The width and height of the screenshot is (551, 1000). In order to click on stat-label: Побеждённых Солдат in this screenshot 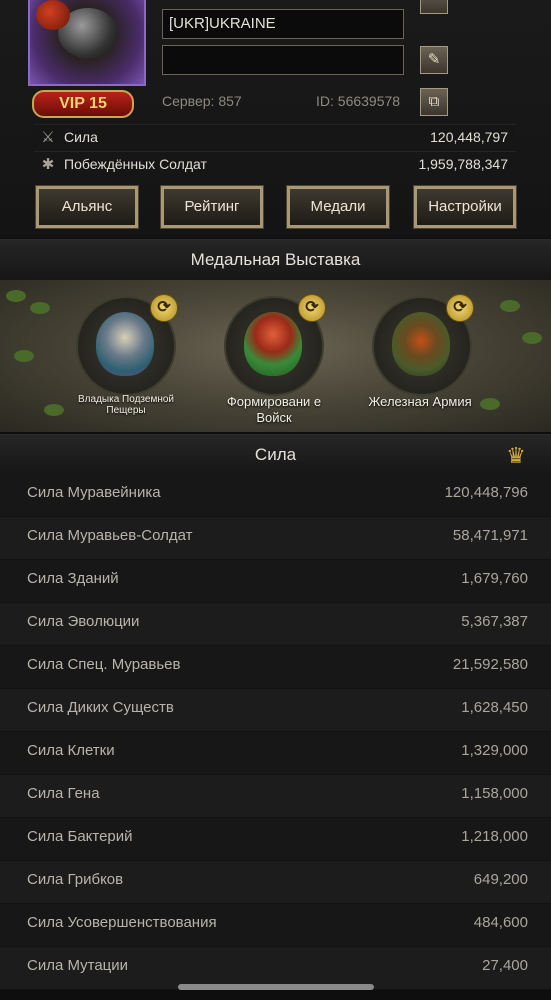, I will do `click(135, 164)`.